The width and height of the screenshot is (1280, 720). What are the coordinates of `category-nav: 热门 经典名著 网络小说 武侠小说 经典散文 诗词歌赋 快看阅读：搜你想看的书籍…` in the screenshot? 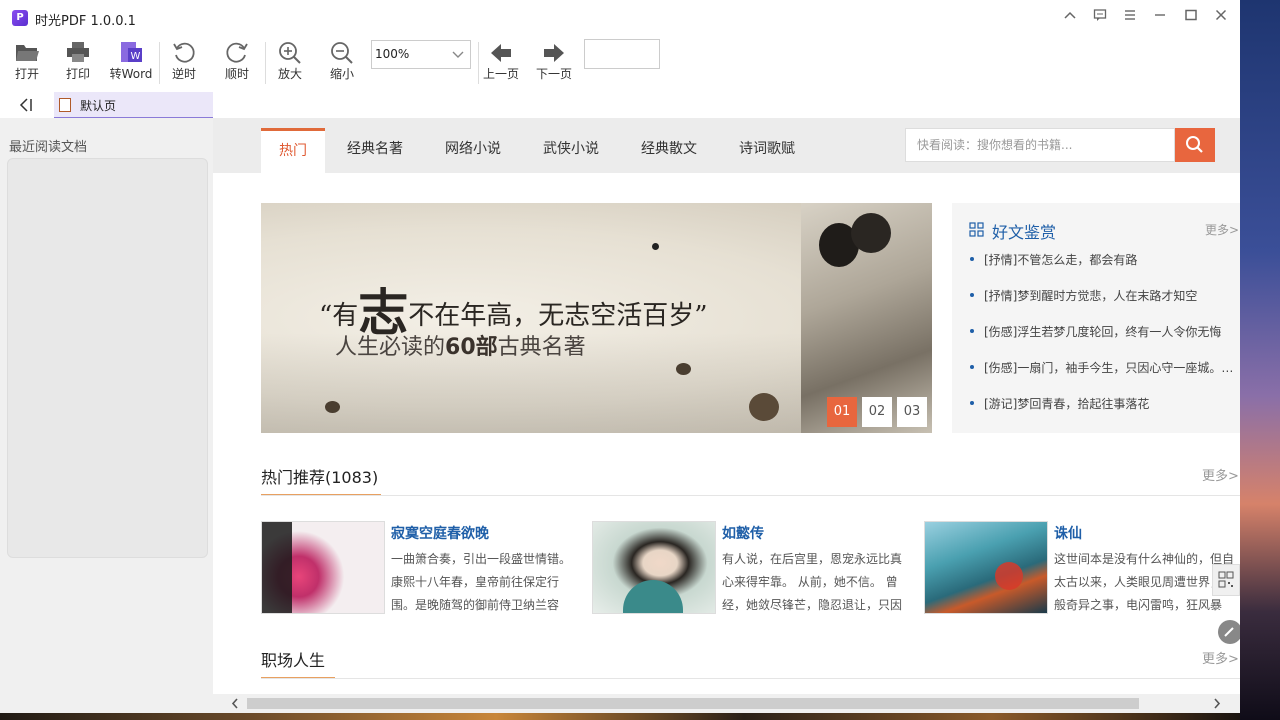 It's located at (726, 145).